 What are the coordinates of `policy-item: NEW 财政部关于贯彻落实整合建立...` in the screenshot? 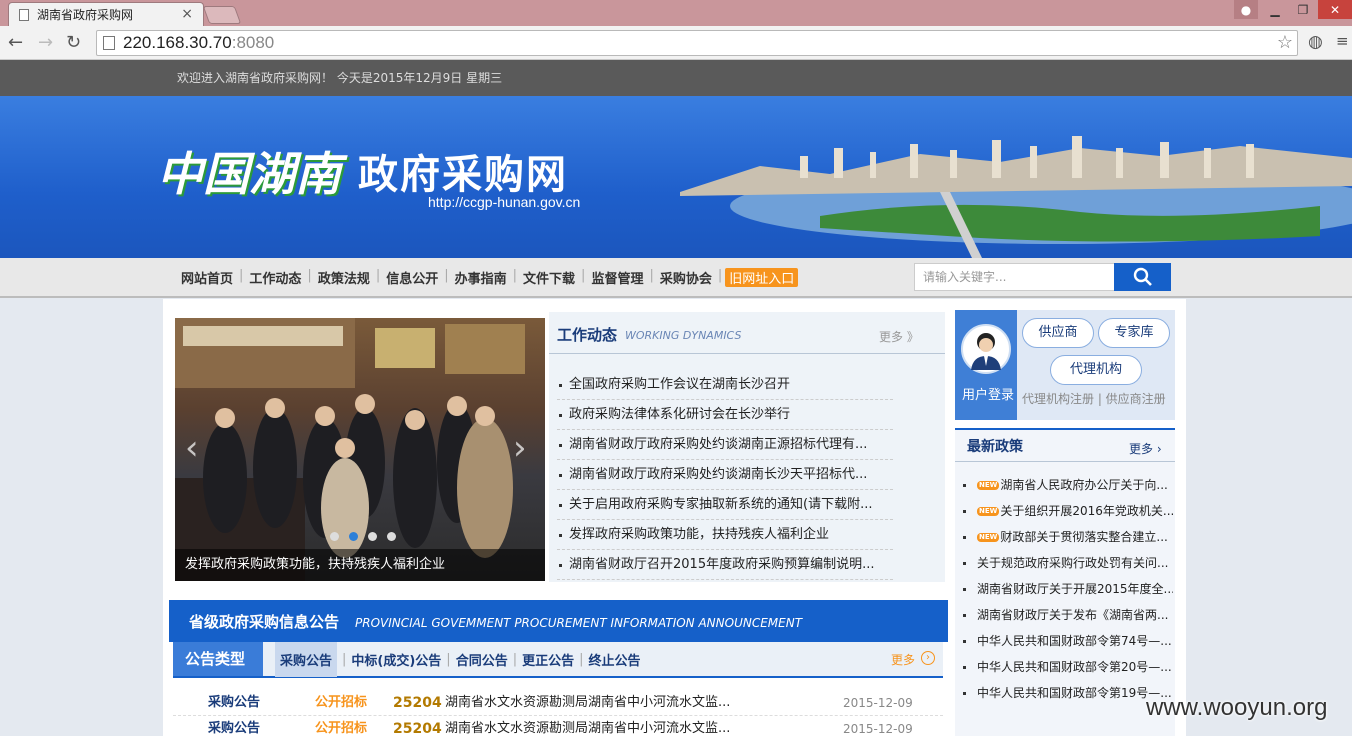 It's located at (1068, 537).